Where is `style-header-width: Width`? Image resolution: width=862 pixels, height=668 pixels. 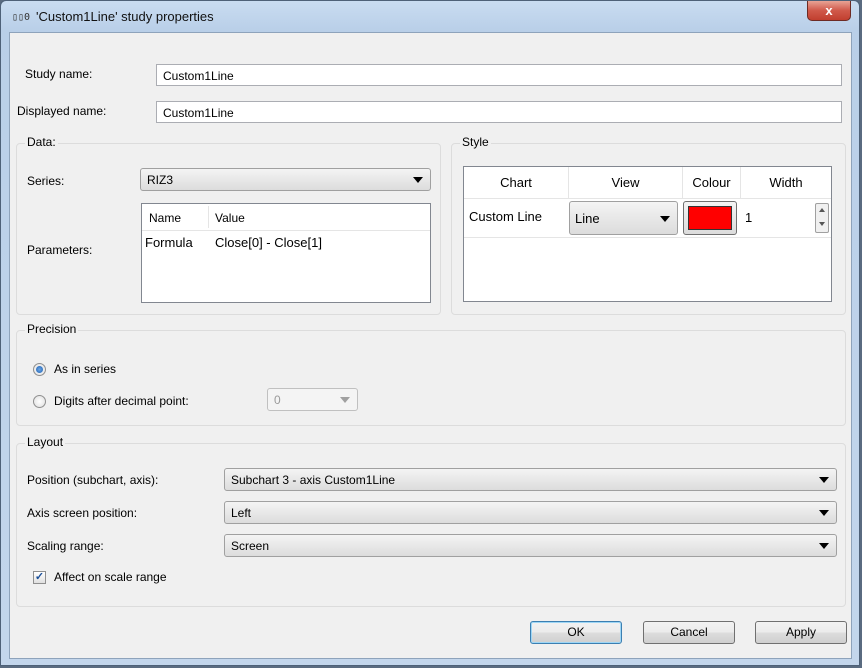
style-header-width: Width is located at coordinates (786, 183).